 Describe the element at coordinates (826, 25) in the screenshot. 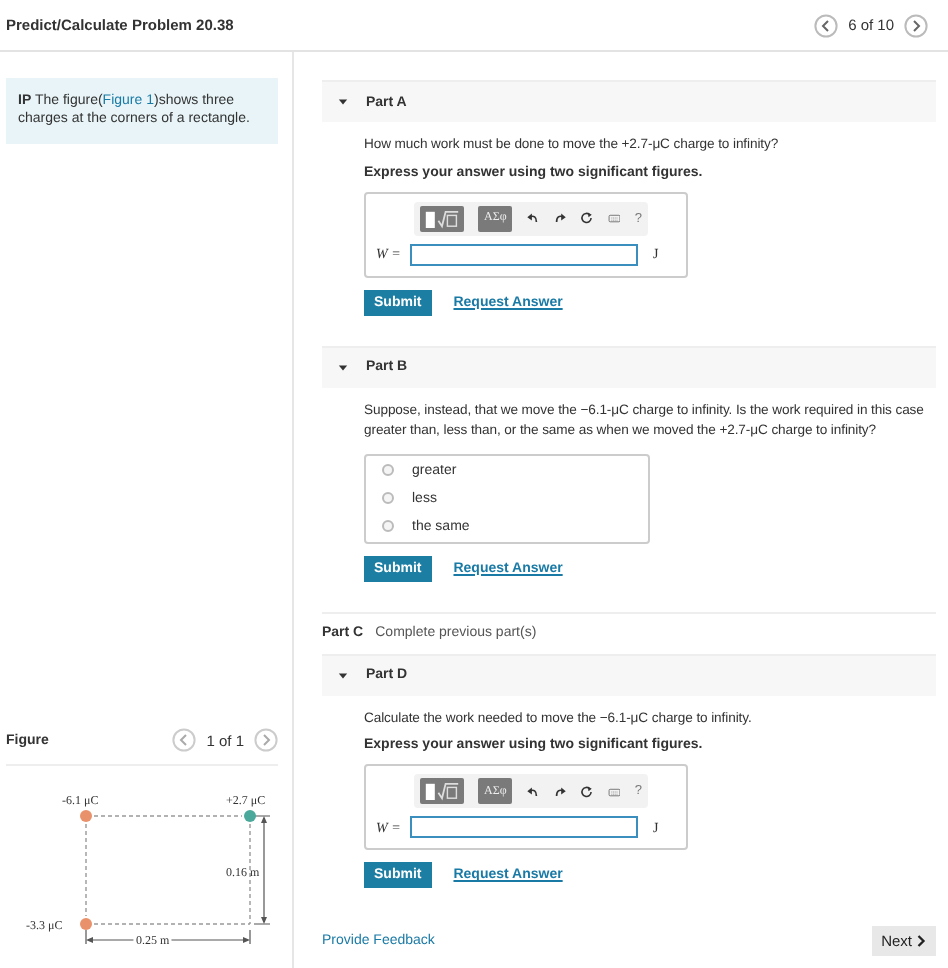

I see `previous-icon` at that location.